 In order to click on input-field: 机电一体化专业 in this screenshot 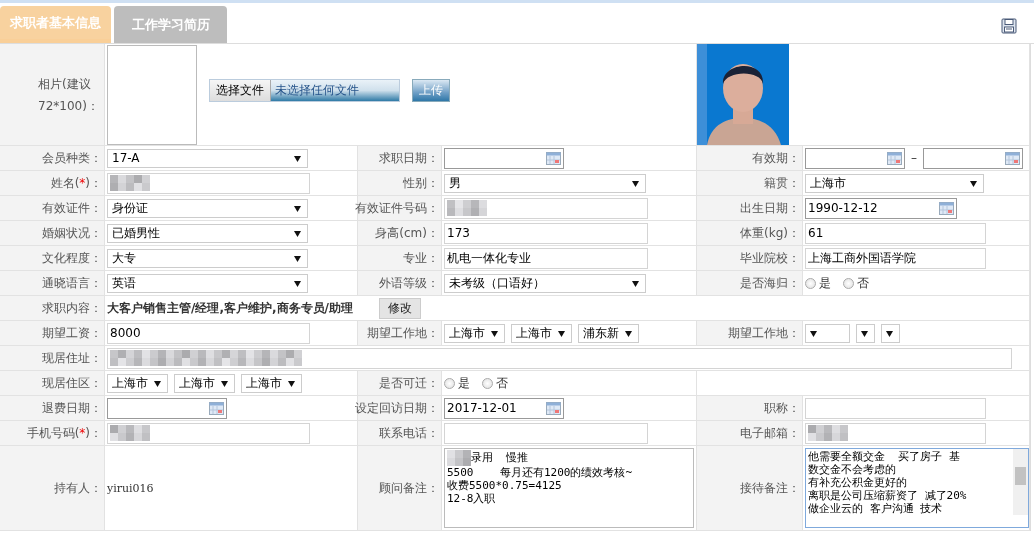, I will do `click(546, 258)`.